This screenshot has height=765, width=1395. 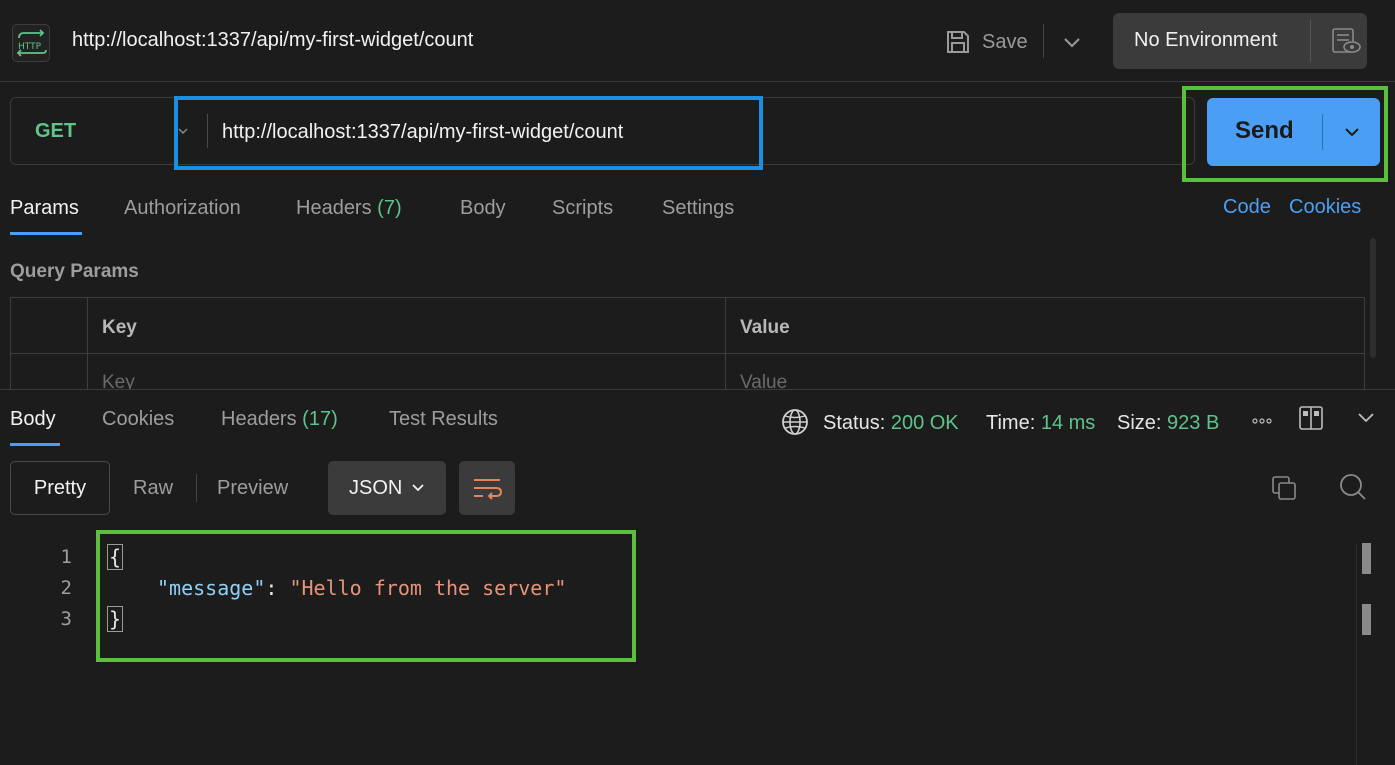 I want to click on time-label: Time:, so click(x=1011, y=423).